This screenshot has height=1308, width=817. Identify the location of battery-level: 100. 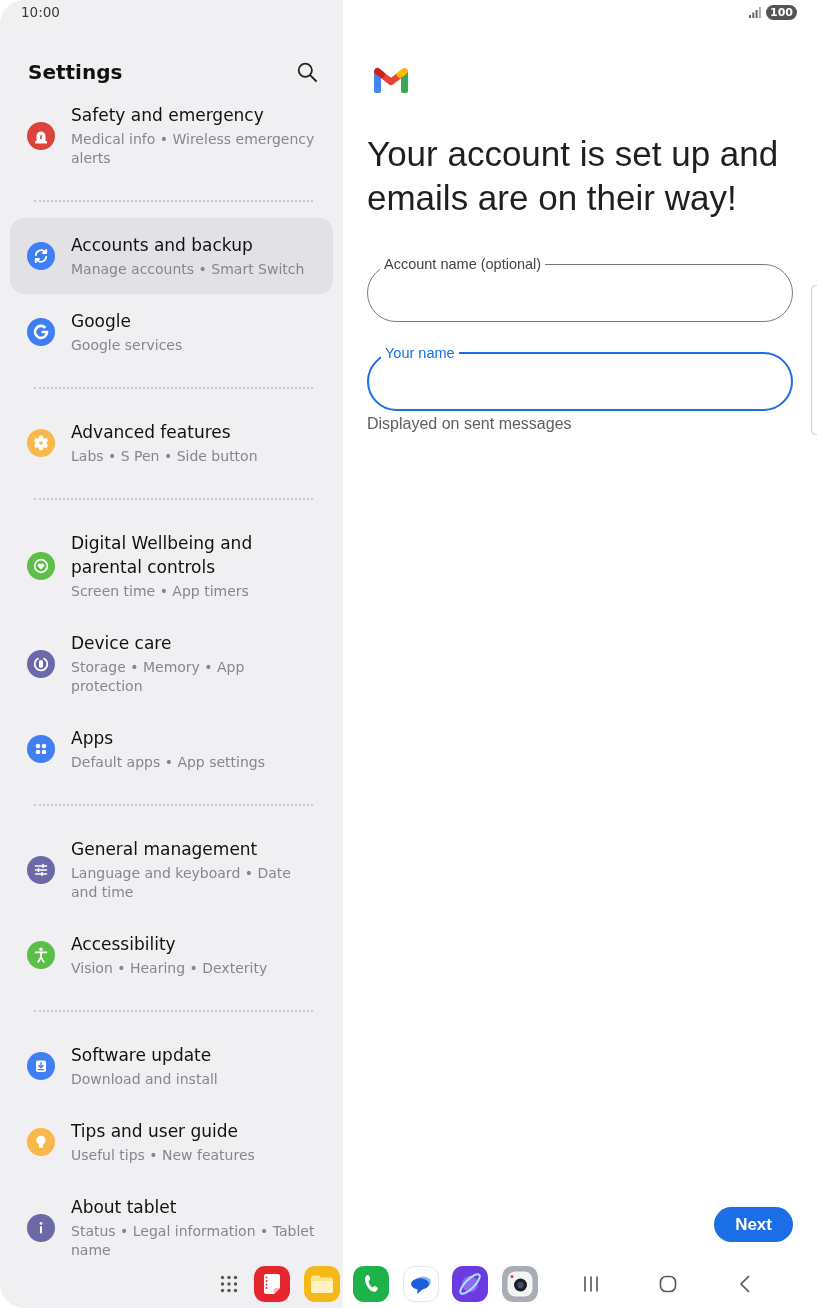
(781, 12).